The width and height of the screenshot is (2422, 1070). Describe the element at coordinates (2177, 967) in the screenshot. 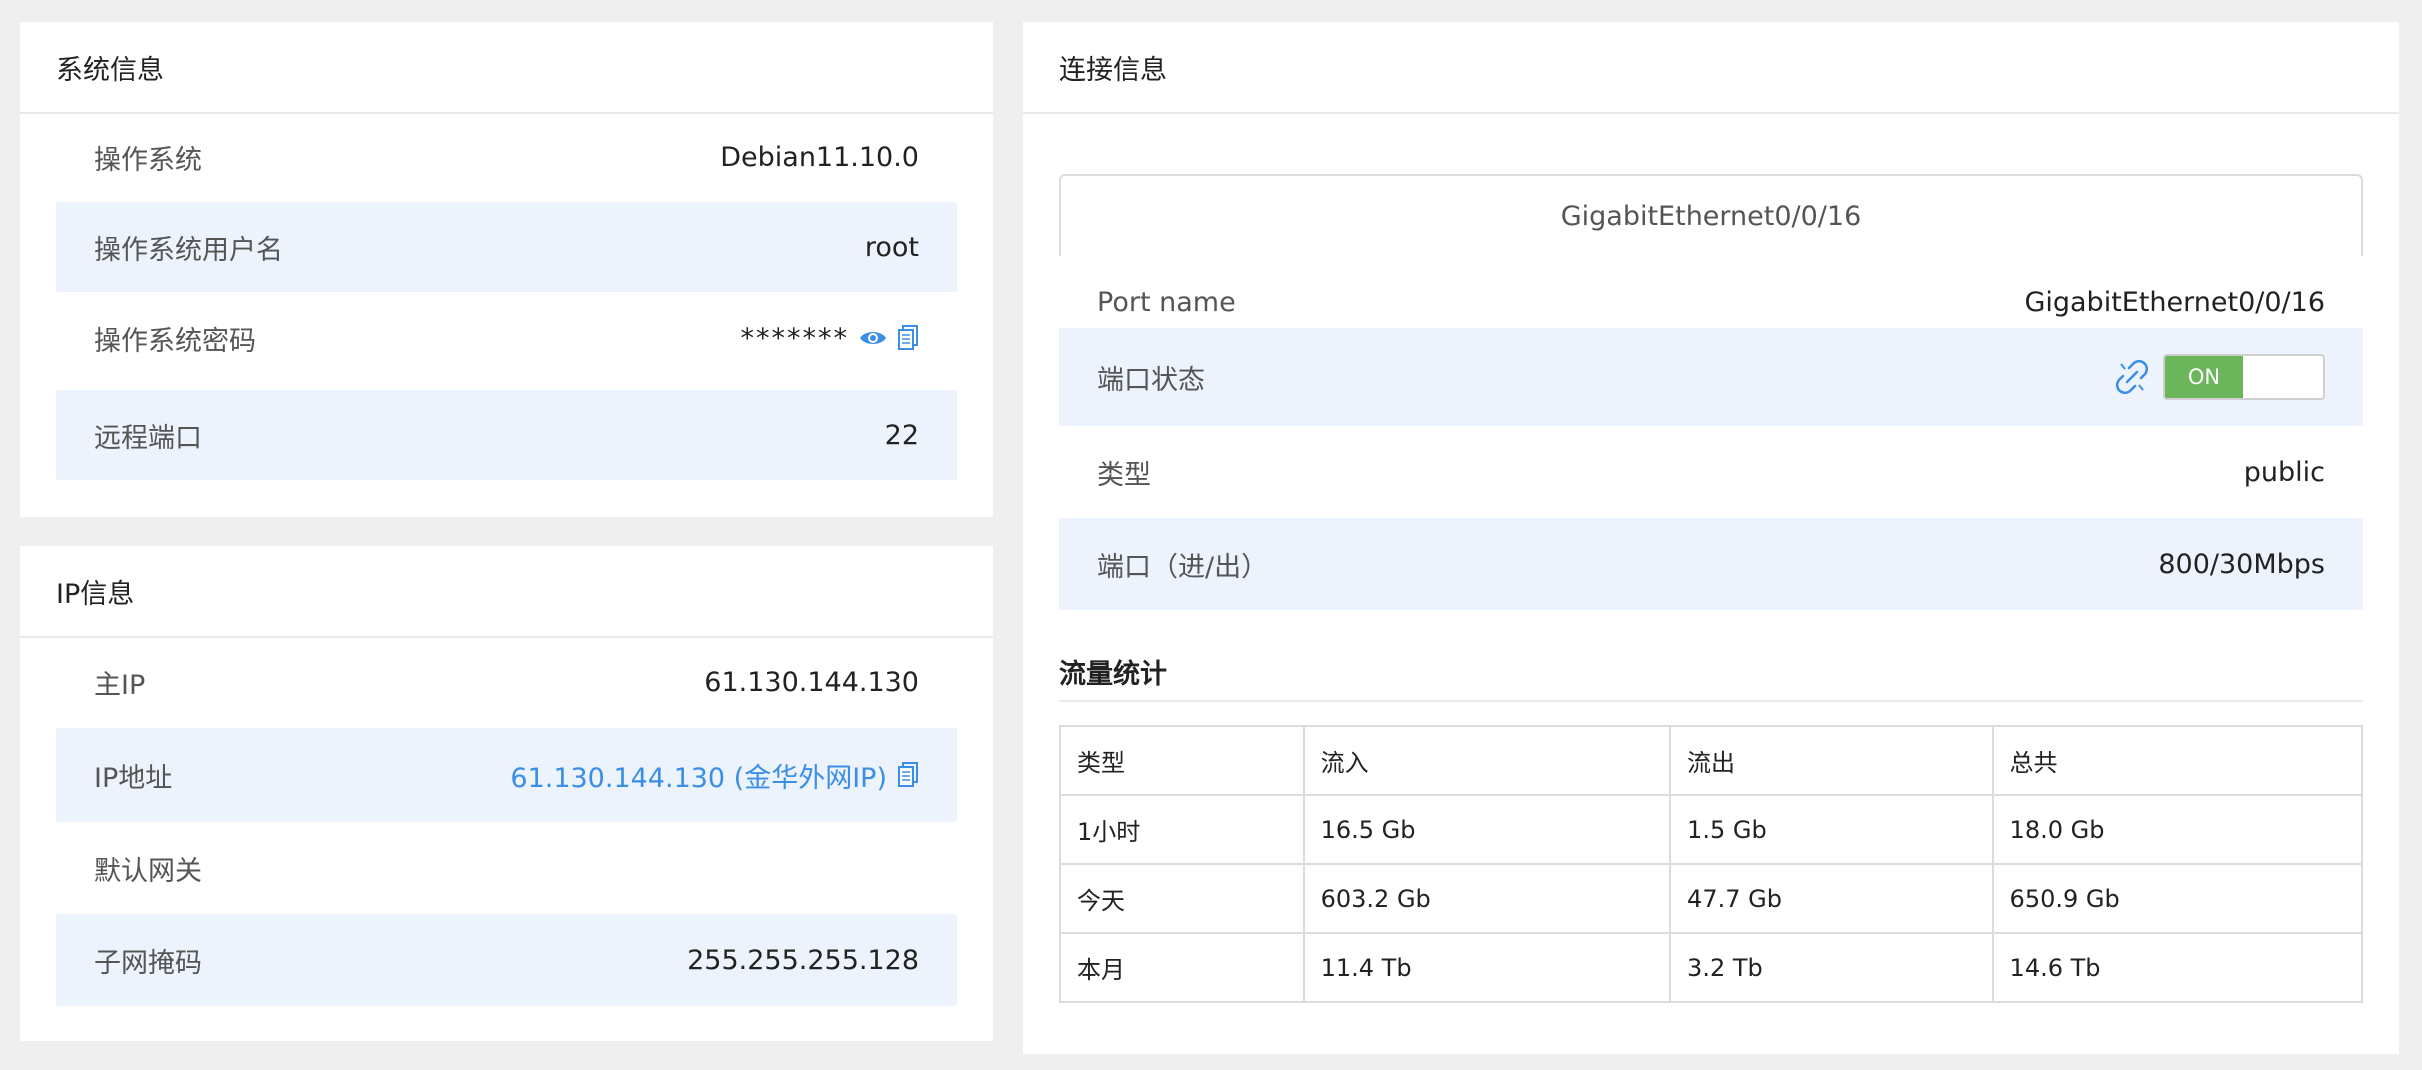

I see `table-cell: 14.6 Tb` at that location.